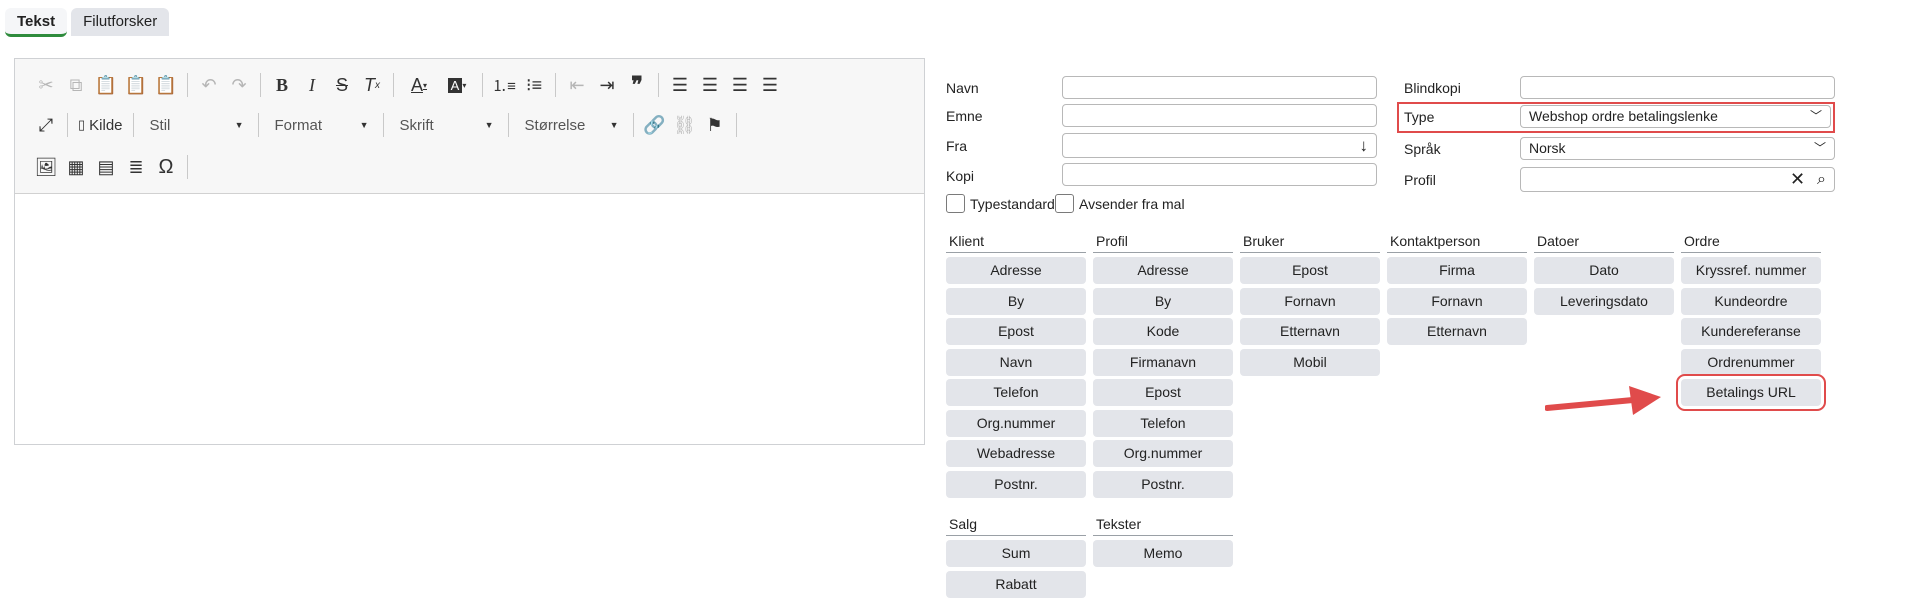  Describe the element at coordinates (1675, 116) in the screenshot. I see `type-select: Webshop ordre betalingslenke ﹀` at that location.